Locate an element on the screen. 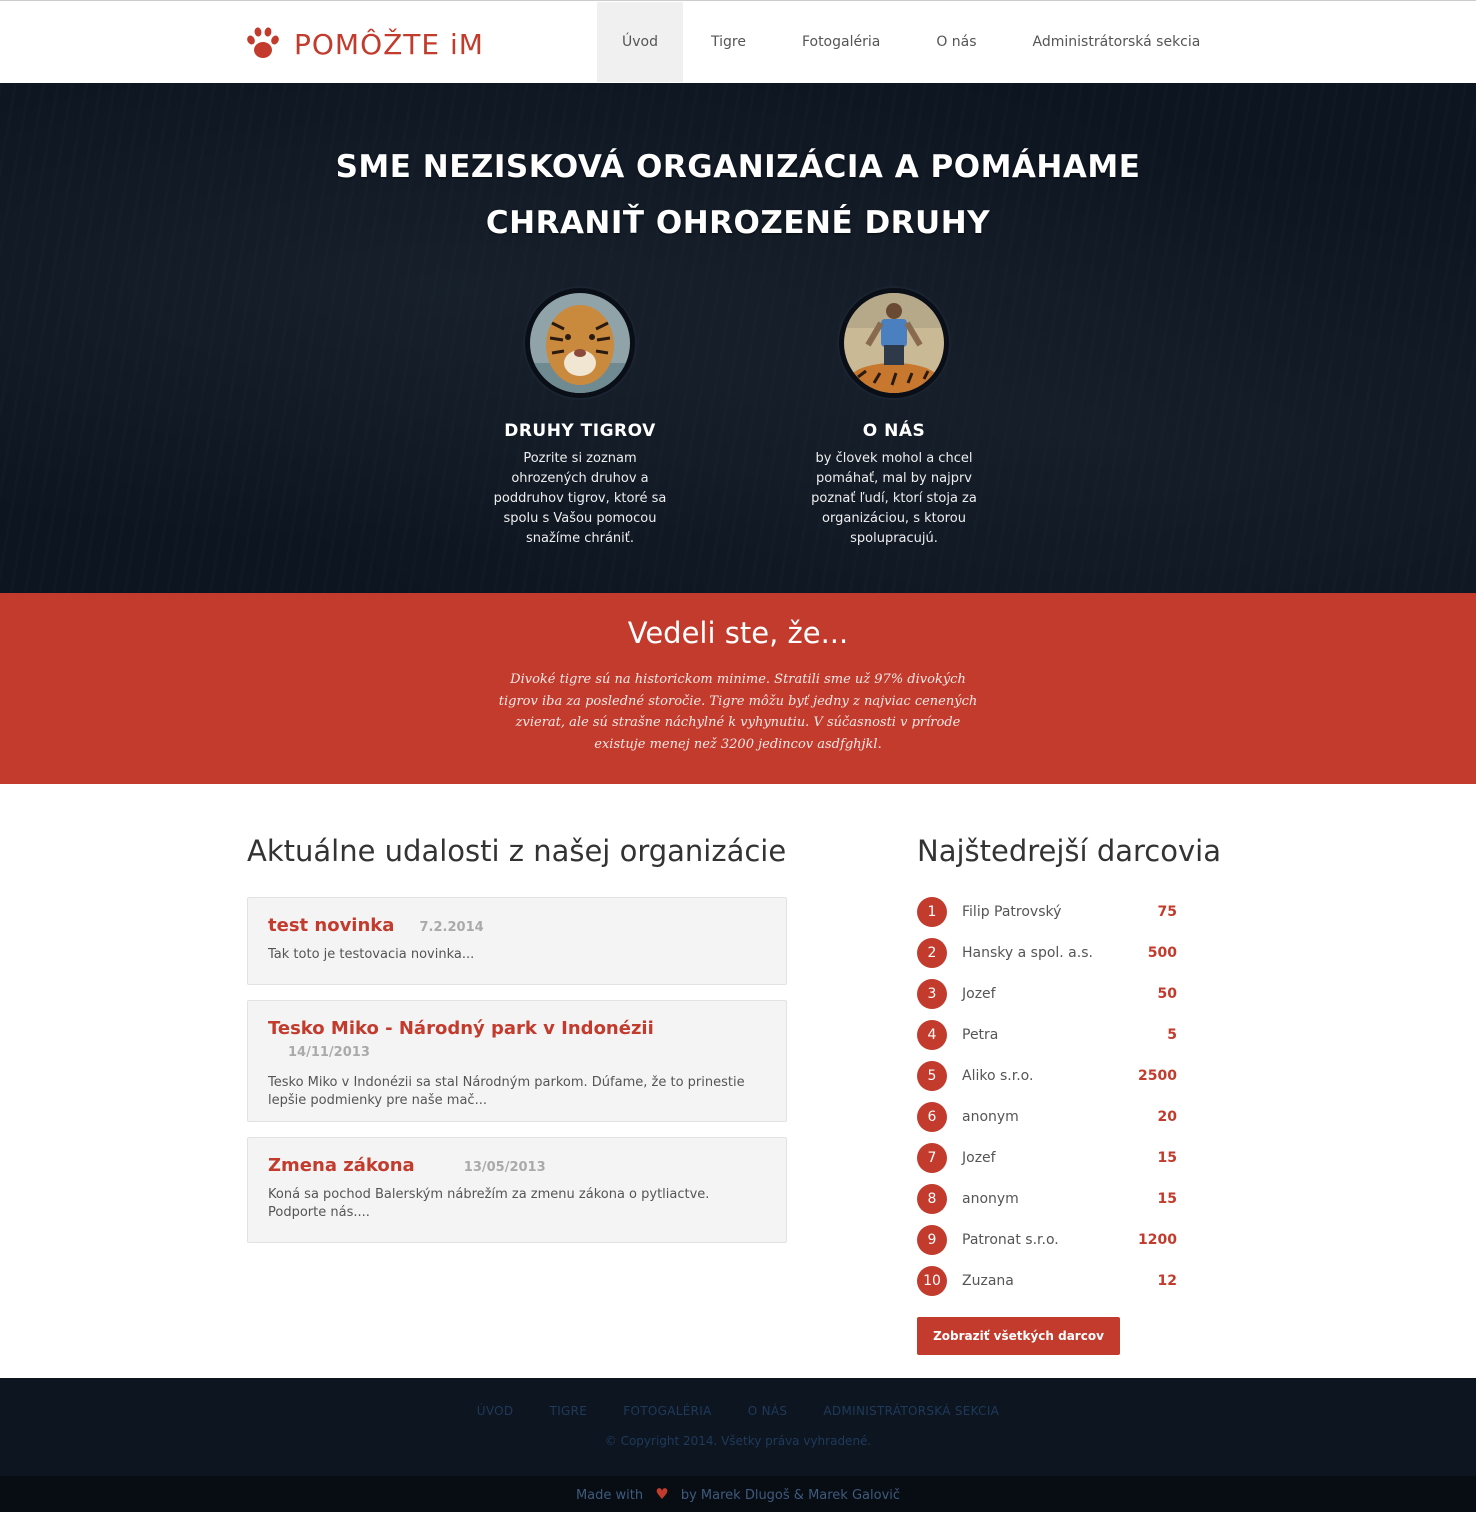 This screenshot has width=1476, height=1514. hero-title-line2: CHRANIŤ OHROZENÉ DRUHY is located at coordinates (738, 223).